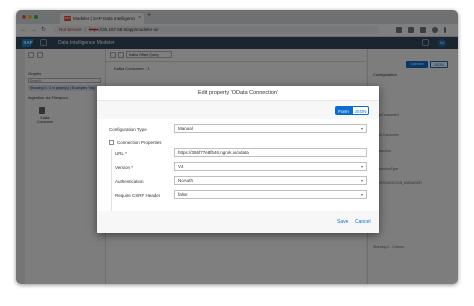 Image resolution: width=474 pixels, height=306 pixels. What do you see at coordinates (343, 110) in the screenshot?
I see `form-toggle-button: Form` at bounding box center [343, 110].